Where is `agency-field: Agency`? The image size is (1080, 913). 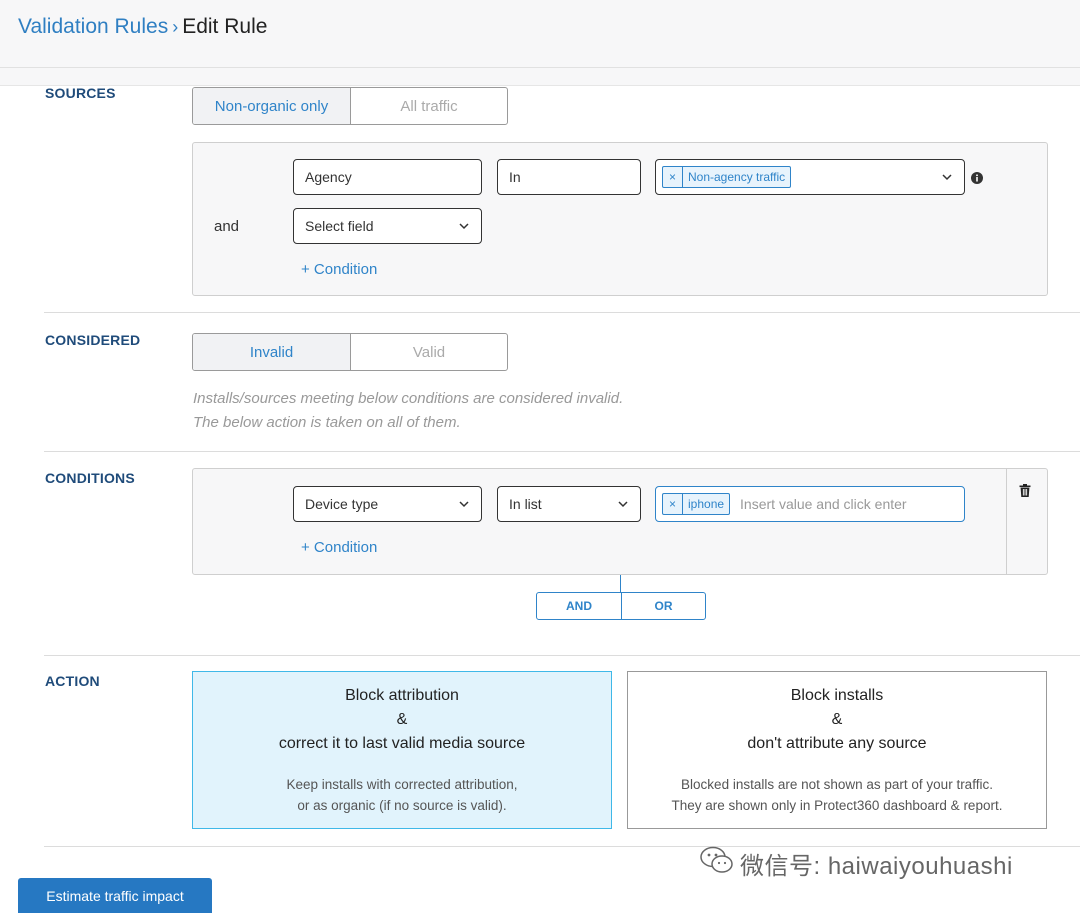 agency-field: Agency is located at coordinates (387, 177).